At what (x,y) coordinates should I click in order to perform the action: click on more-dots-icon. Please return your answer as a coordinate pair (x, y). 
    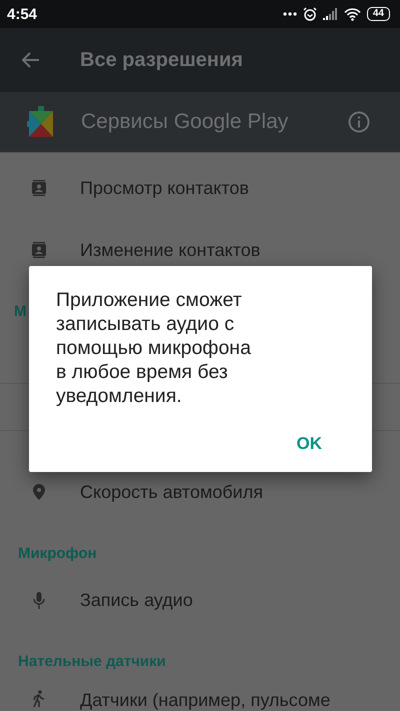
    Looking at the image, I should click on (289, 14).